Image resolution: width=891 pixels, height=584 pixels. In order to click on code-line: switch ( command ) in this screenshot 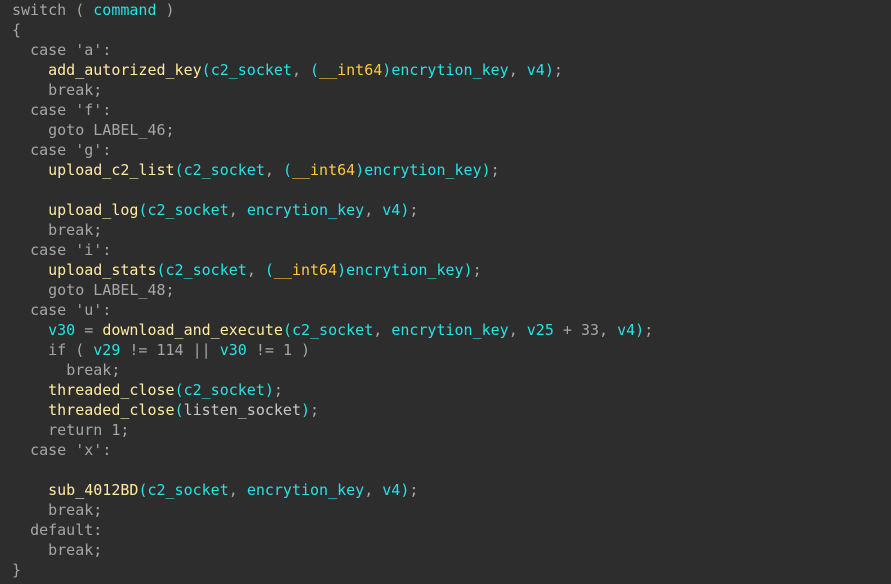, I will do `click(445, 10)`.